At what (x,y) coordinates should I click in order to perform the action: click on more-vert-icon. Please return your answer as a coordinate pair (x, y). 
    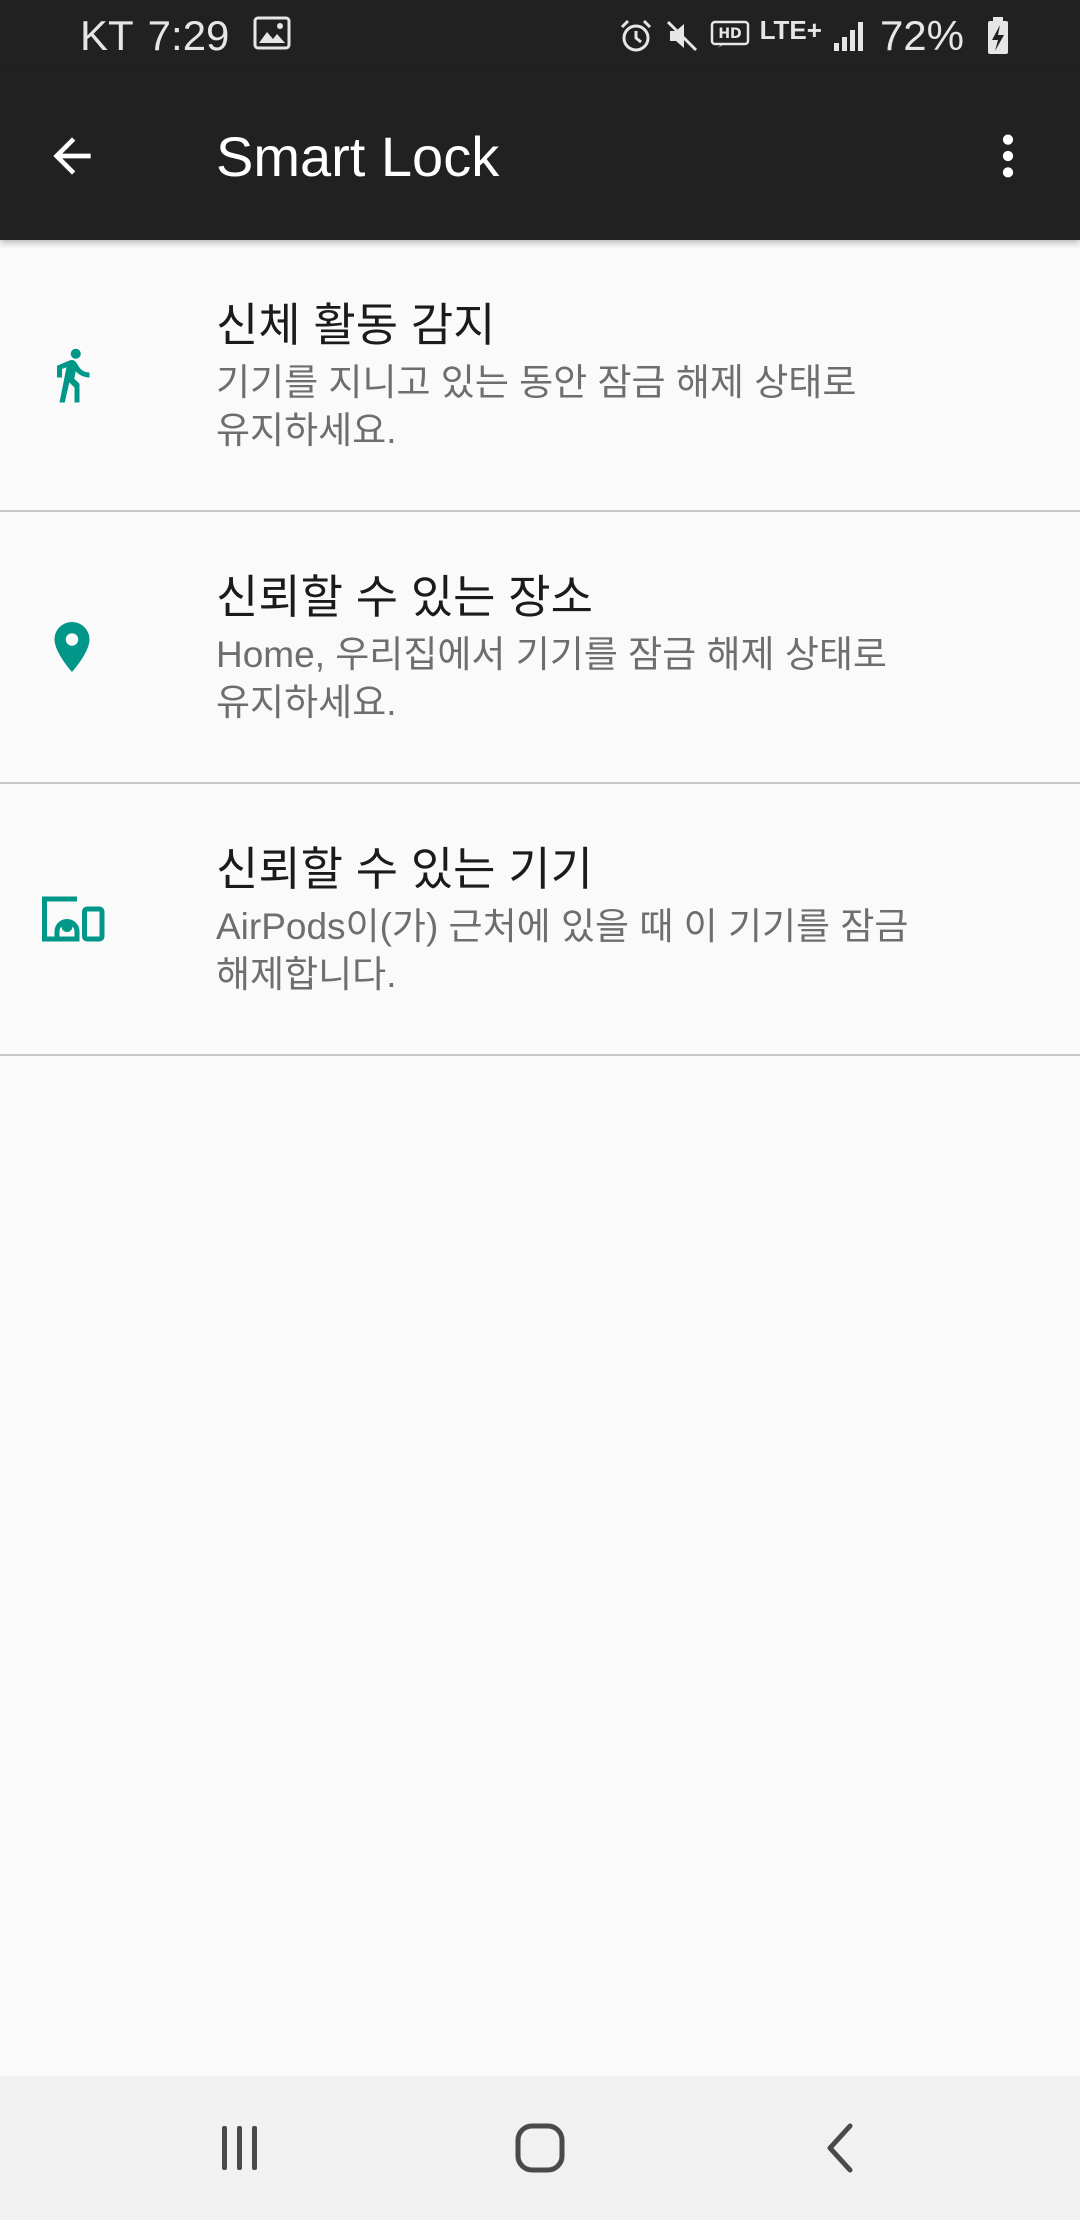
    Looking at the image, I should click on (1008, 156).